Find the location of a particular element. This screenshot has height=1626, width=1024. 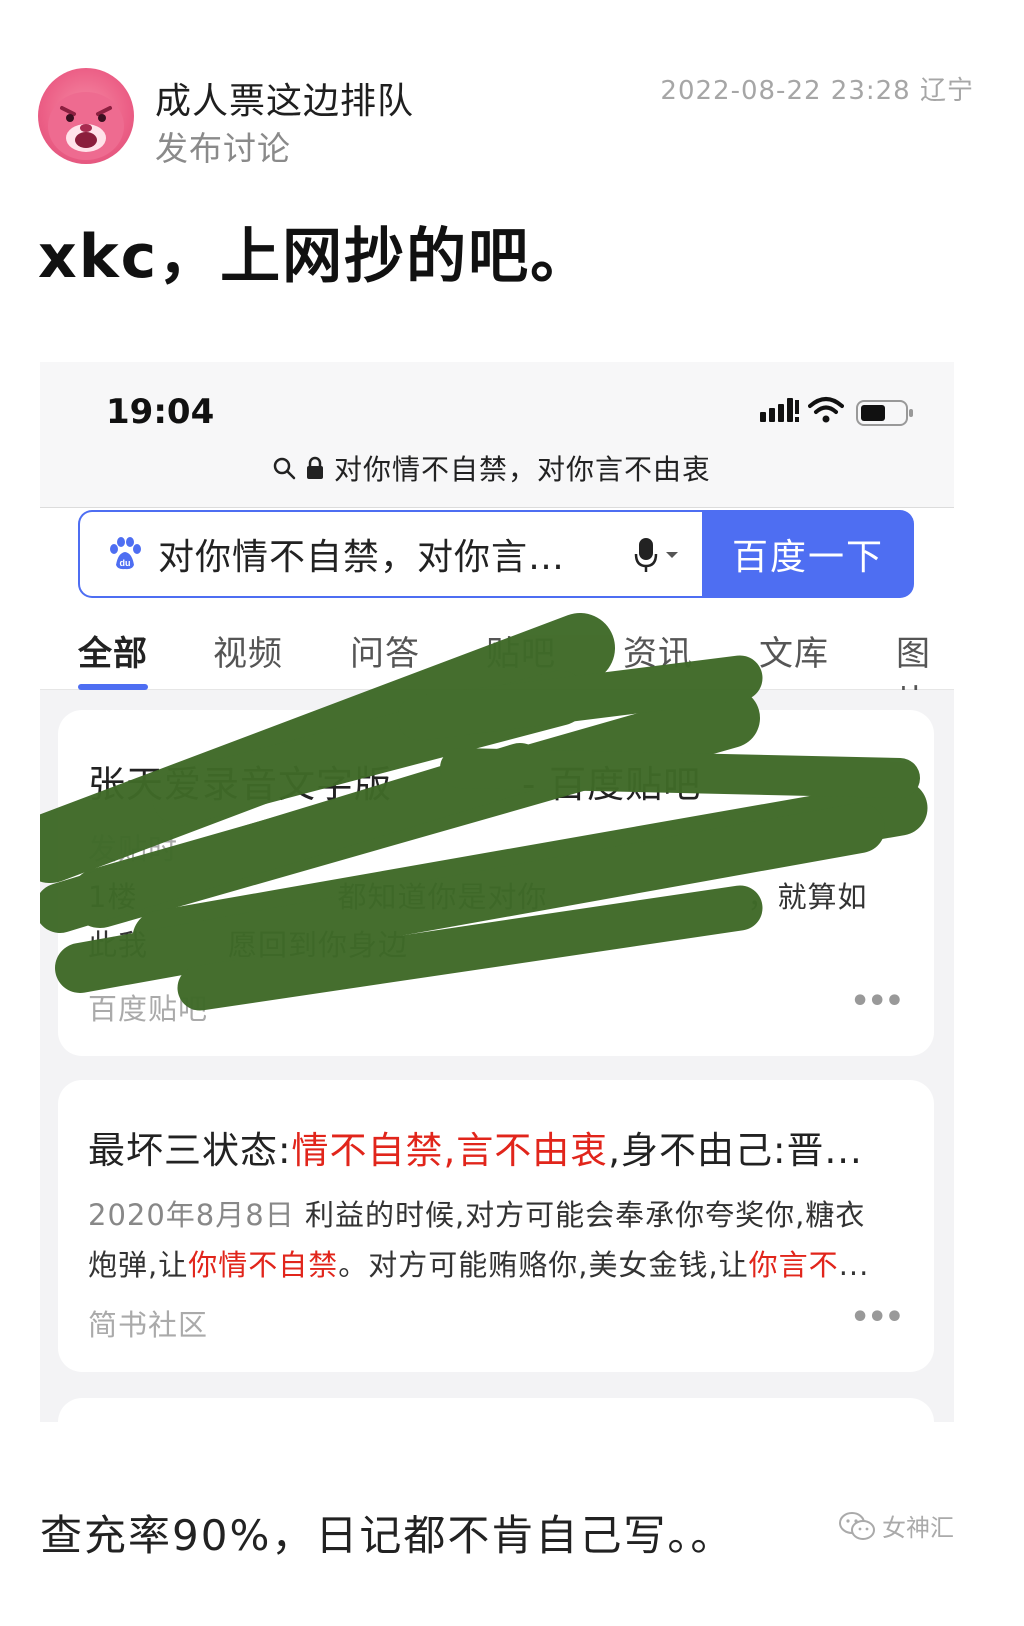

search-icon is located at coordinates (284, 468).